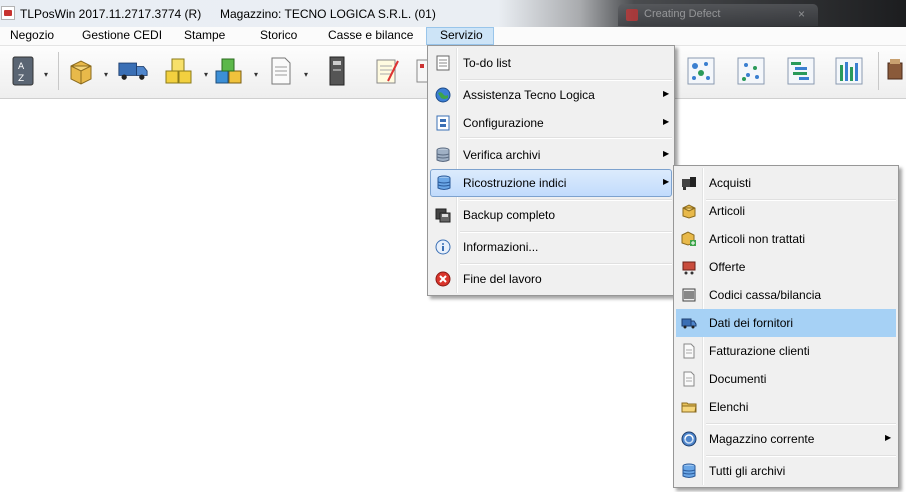 The height and width of the screenshot is (492, 906). What do you see at coordinates (21, 67) in the screenshot?
I see `svg-text: A` at bounding box center [21, 67].